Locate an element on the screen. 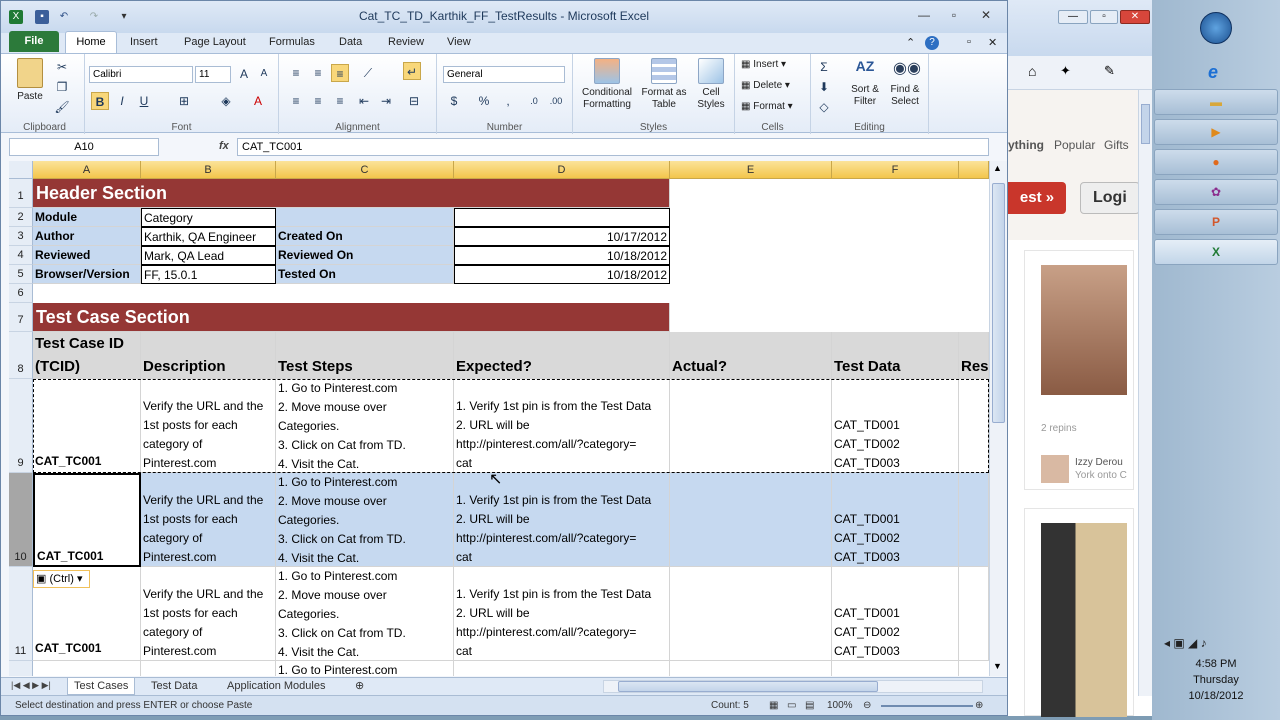 The height and width of the screenshot is (720, 1280). home-icon: ⌂ is located at coordinates (1032, 71).